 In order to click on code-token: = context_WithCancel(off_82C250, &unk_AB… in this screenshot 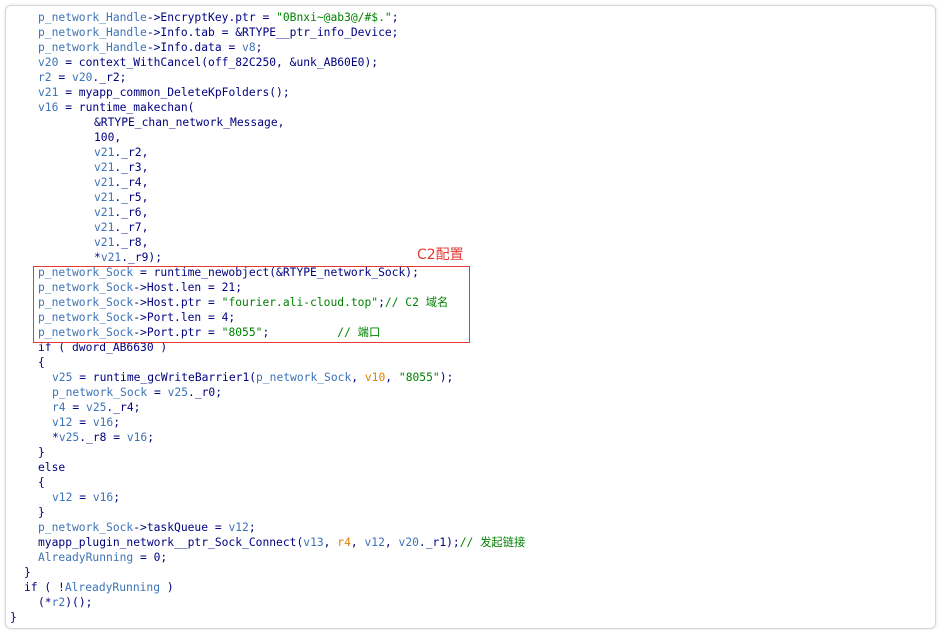, I will do `click(218, 62)`.